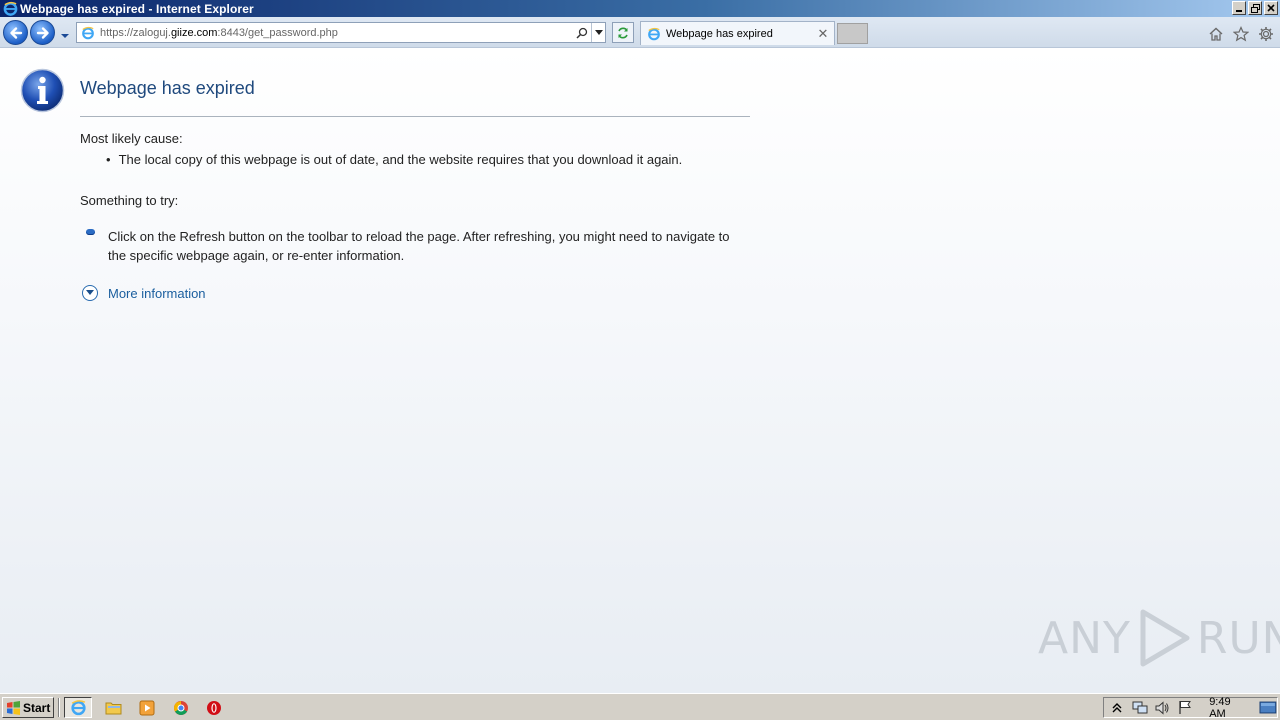  I want to click on action-center-flag-icon, so click(1185, 708).